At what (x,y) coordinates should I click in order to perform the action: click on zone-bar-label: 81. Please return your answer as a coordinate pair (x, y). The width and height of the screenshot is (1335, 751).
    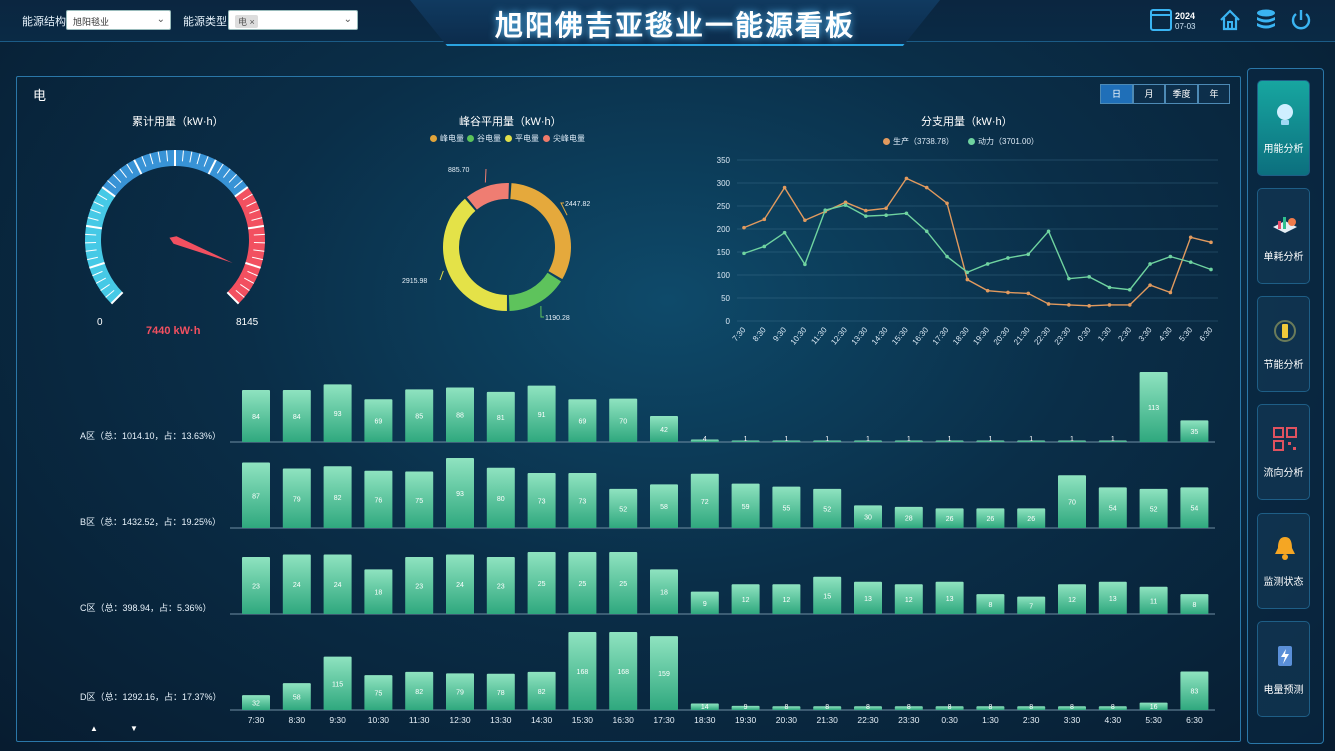
    Looking at the image, I should click on (501, 418).